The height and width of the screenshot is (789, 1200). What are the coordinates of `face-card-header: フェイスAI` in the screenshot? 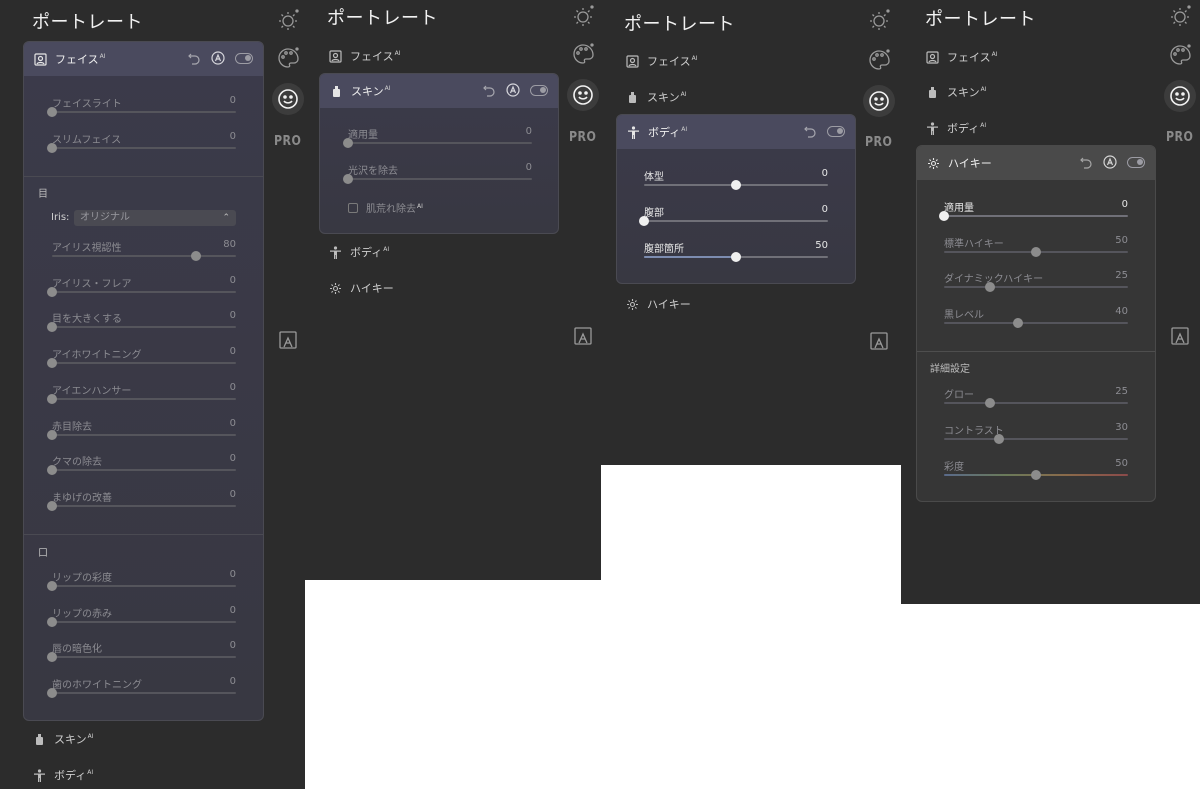 It's located at (143, 59).